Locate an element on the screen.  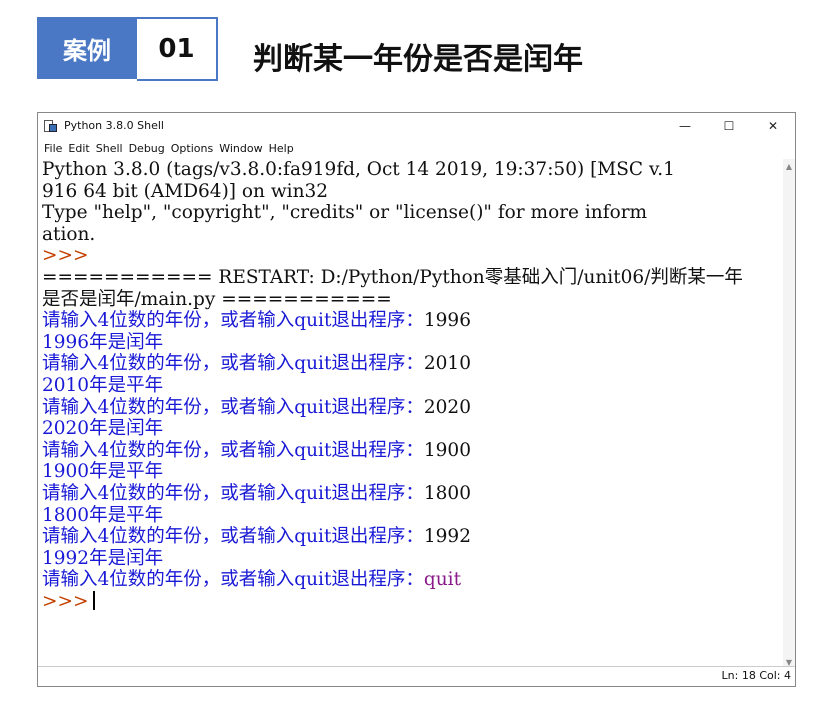
cursor-position: Ln: 18 Col: 4 is located at coordinates (756, 675).